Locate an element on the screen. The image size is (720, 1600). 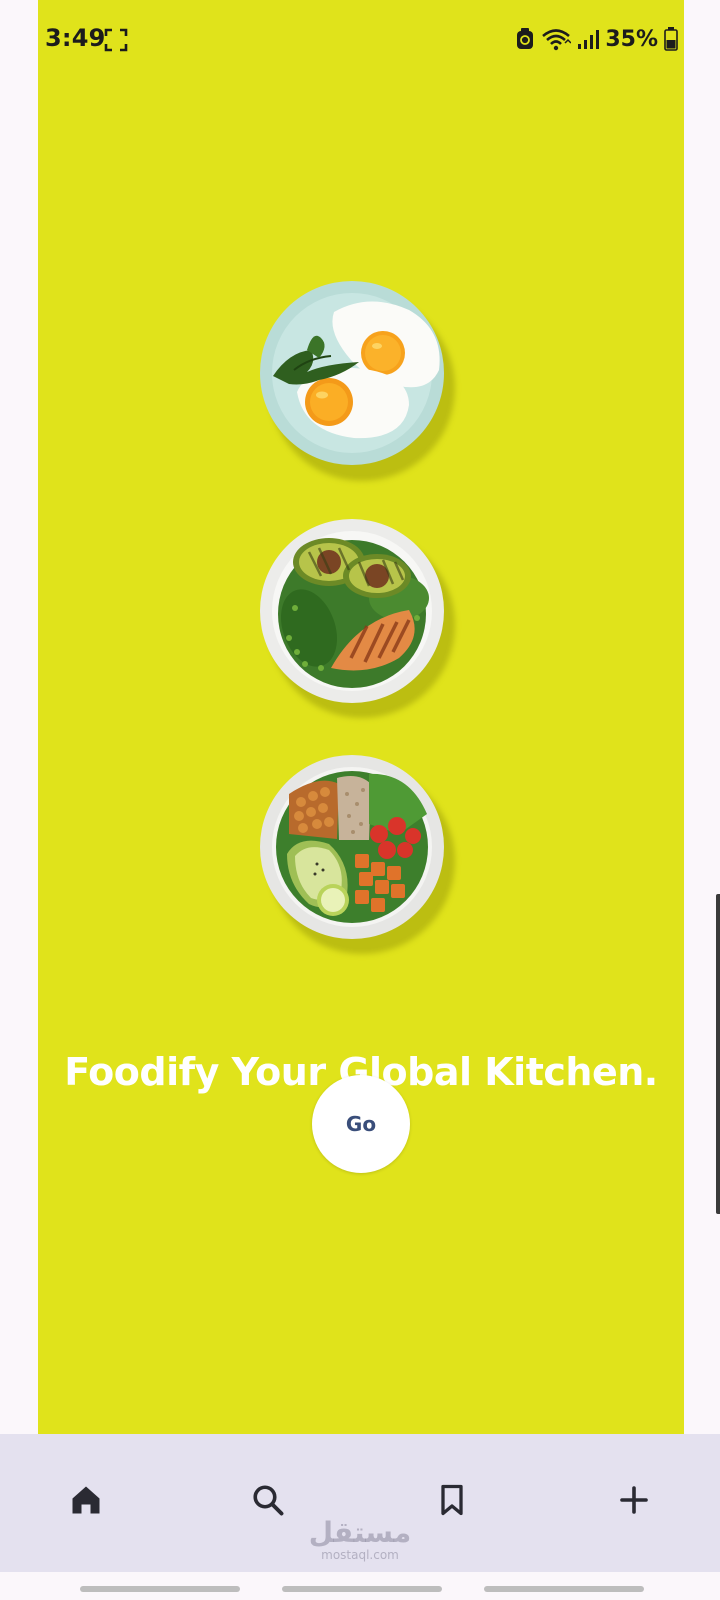
bookmark-icon is located at coordinates (452, 1500).